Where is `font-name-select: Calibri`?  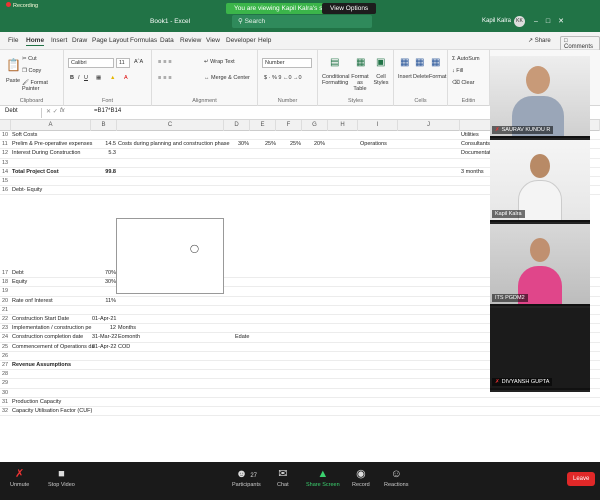 font-name-select: Calibri is located at coordinates (91, 63).